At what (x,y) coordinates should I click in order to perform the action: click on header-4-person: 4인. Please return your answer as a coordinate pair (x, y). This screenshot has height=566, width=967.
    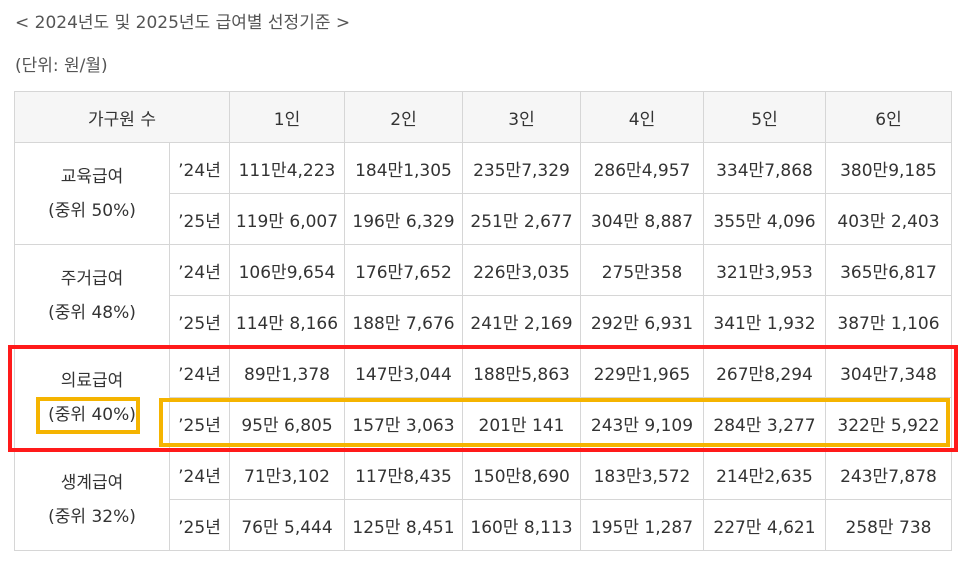
    Looking at the image, I should click on (642, 117).